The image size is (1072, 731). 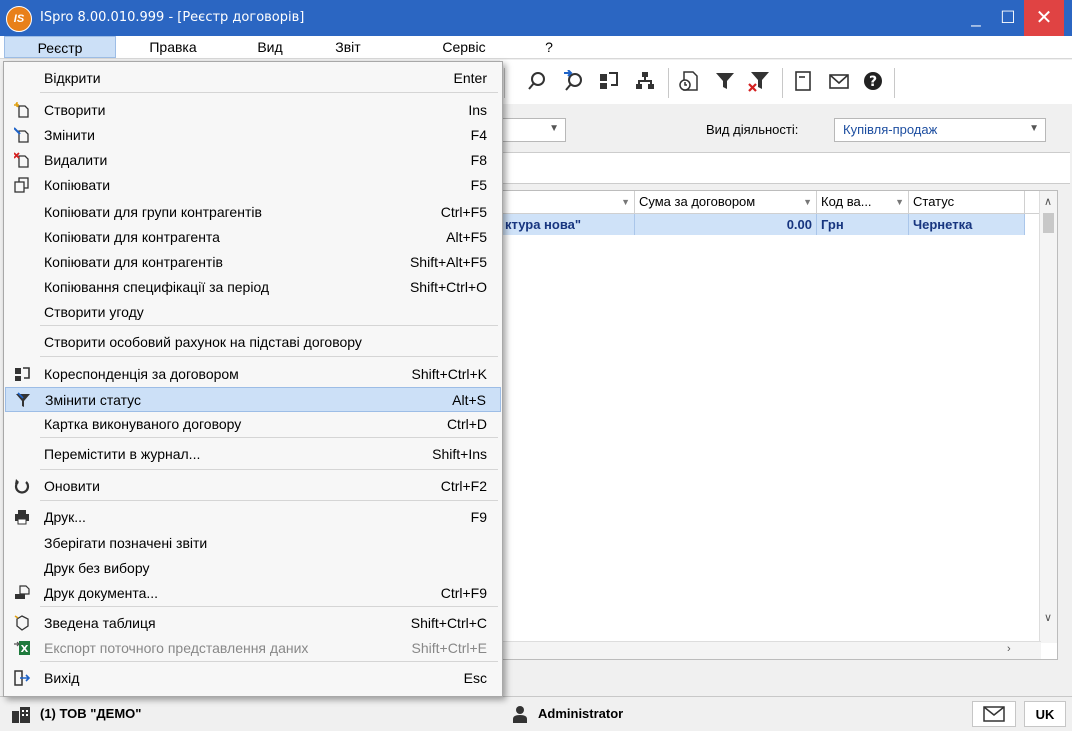 I want to click on menu-item-shortcut: Shift+Alt+F5, so click(x=448, y=262).